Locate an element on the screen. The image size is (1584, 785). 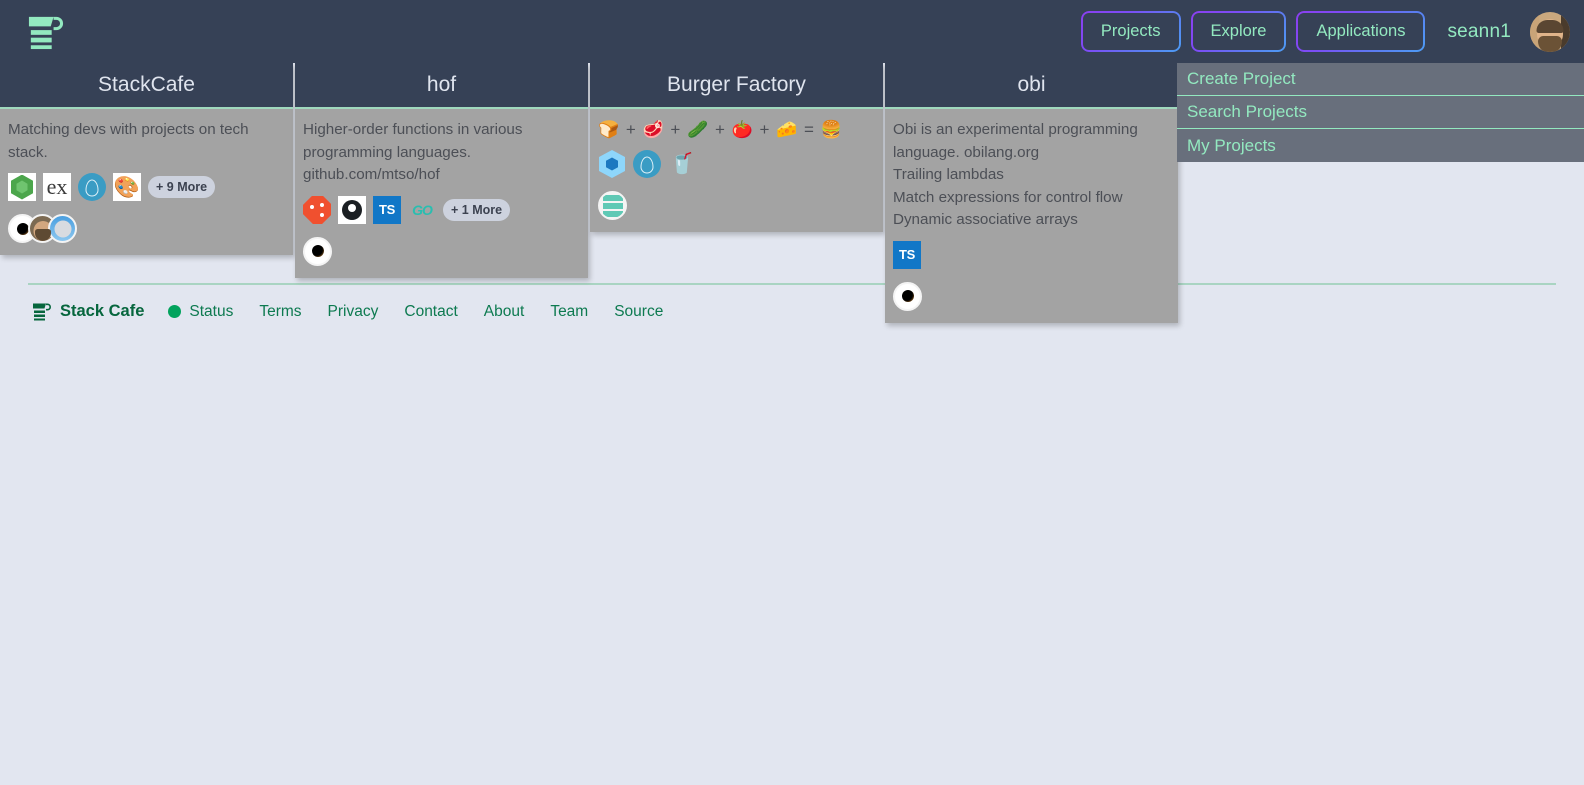
card-title: hof is located at coordinates (441, 84).